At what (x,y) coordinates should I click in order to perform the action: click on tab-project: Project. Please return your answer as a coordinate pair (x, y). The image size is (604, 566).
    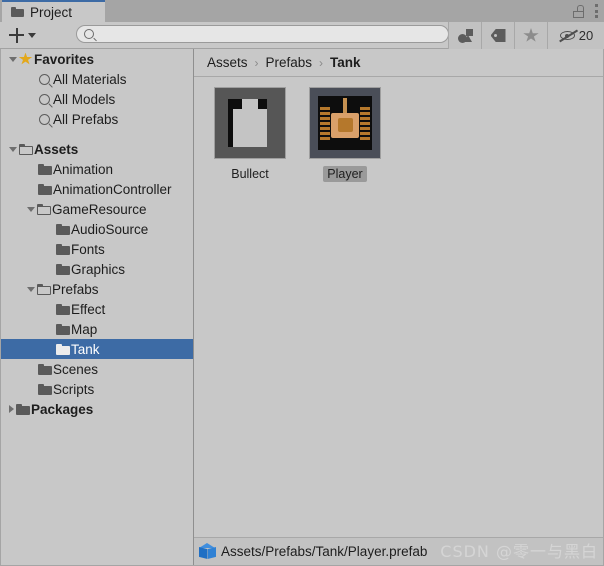
    Looking at the image, I should click on (53, 11).